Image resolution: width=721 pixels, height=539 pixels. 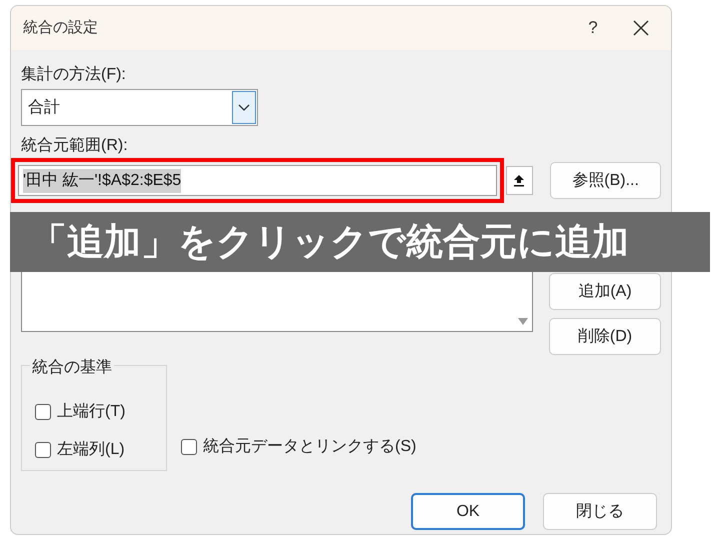 I want to click on add-button: 追加(A), so click(x=605, y=291).